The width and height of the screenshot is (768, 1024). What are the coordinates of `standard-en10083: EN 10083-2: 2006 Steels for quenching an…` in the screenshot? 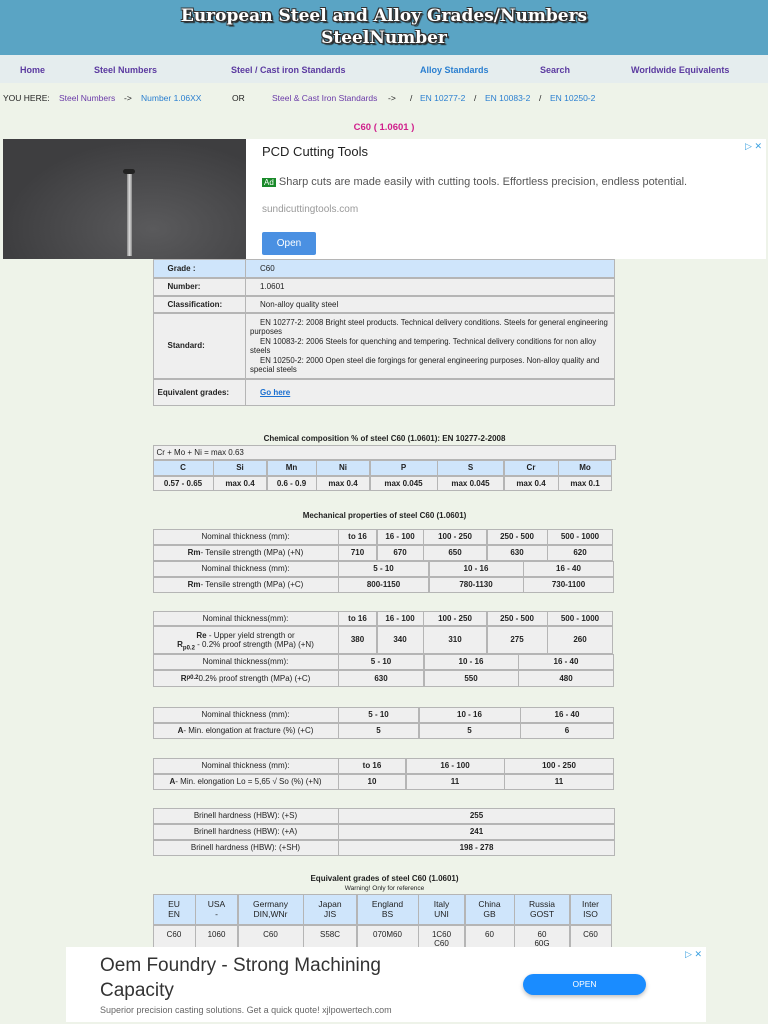 It's located at (423, 346).